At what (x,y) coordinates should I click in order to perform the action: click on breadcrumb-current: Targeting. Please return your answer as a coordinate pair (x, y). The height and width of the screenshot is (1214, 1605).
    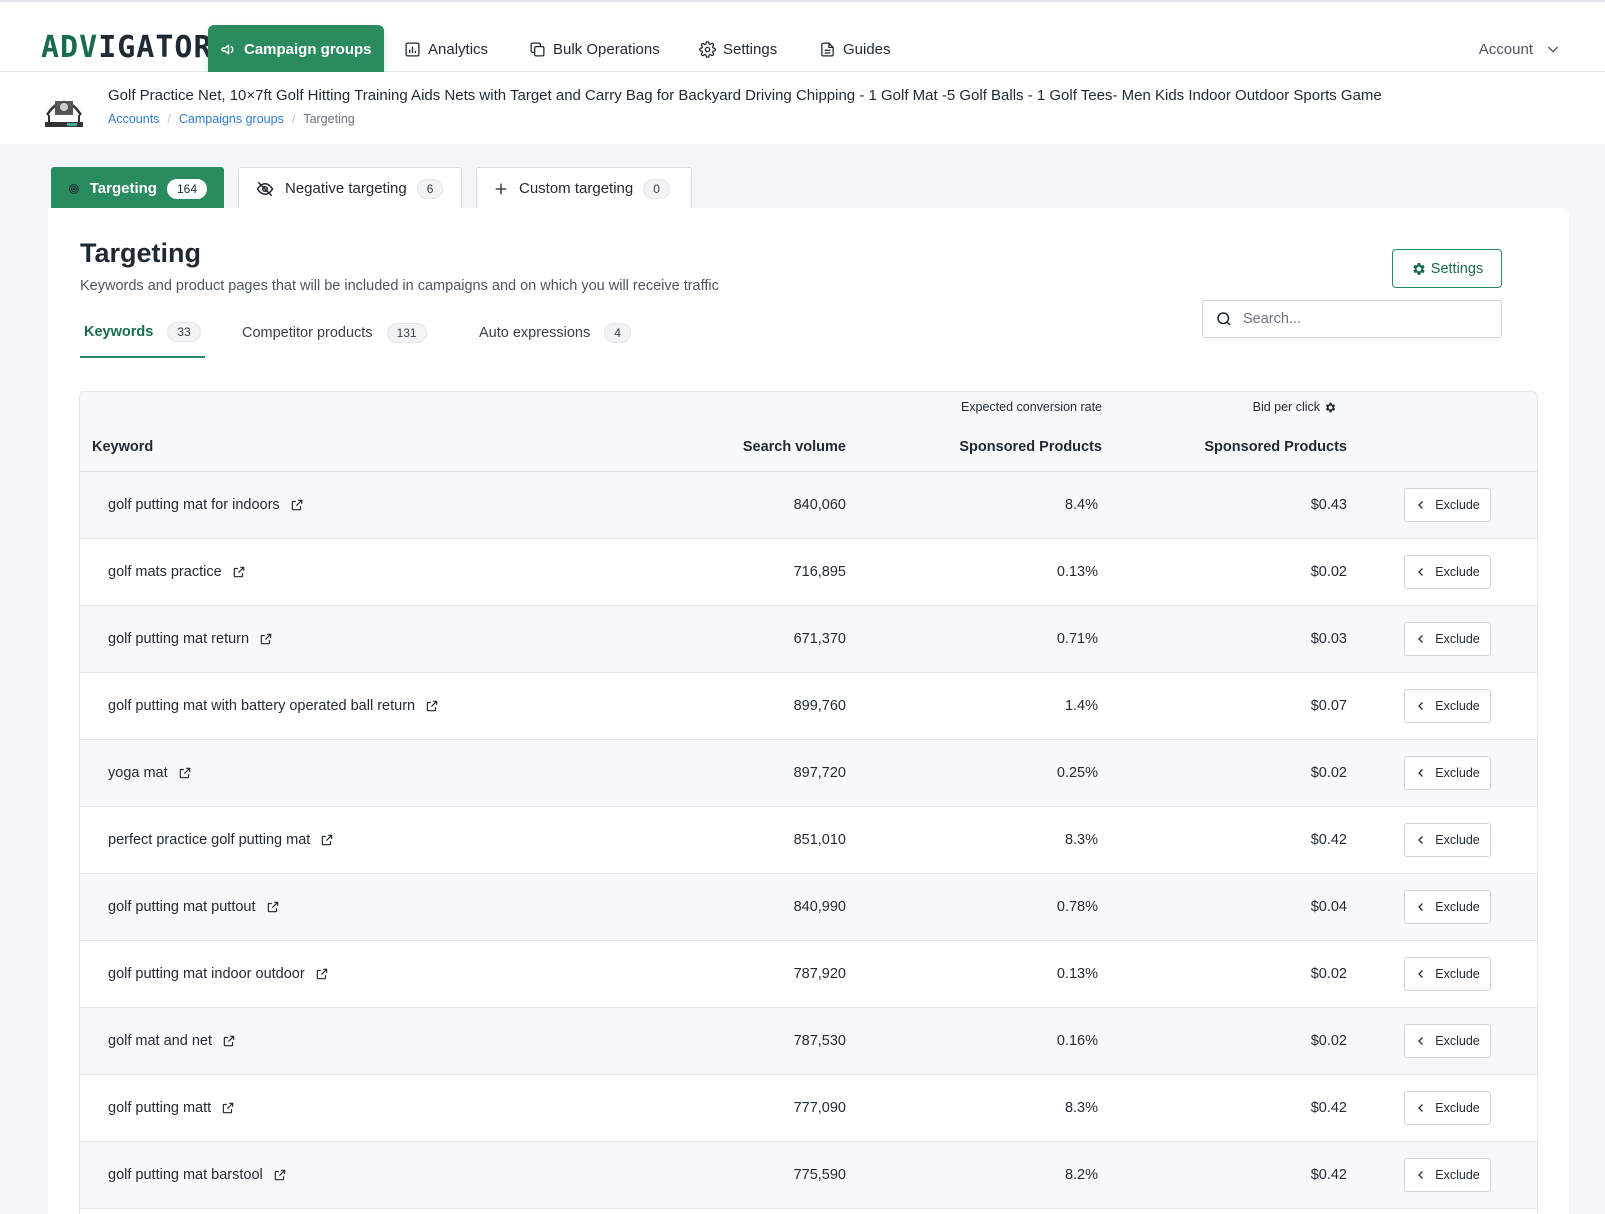
    Looking at the image, I should click on (329, 119).